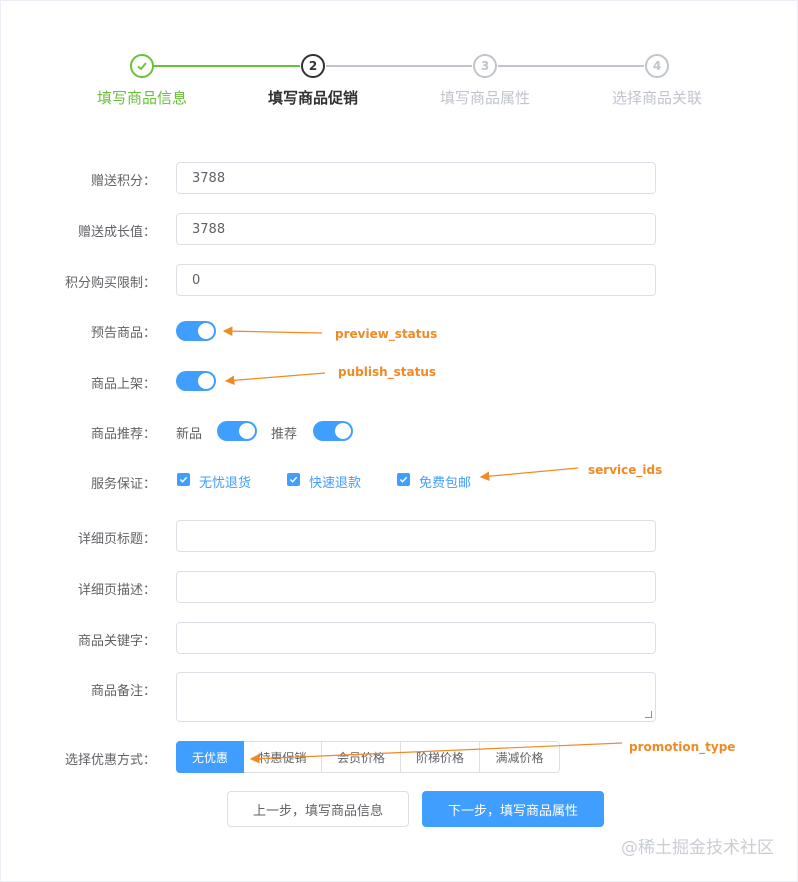 This screenshot has width=798, height=882. I want to click on gift-point-label: 赠送积分：, so click(123, 181).